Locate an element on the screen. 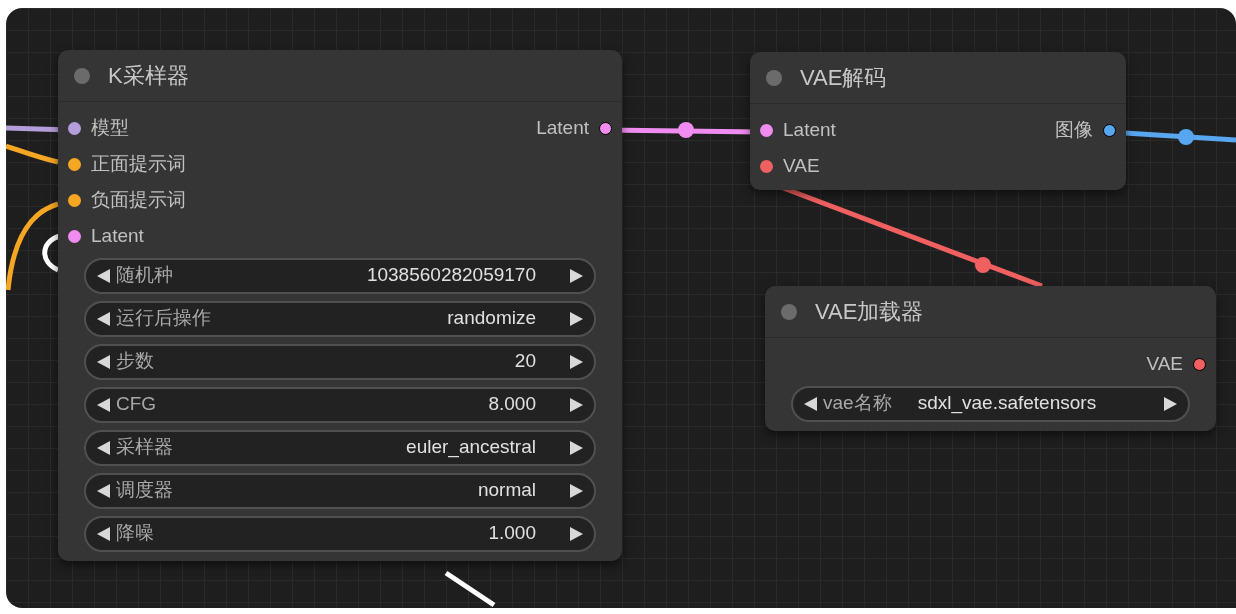 This screenshot has height=614, width=1236. widget-value: 1038560282059170 is located at coordinates (451, 275).